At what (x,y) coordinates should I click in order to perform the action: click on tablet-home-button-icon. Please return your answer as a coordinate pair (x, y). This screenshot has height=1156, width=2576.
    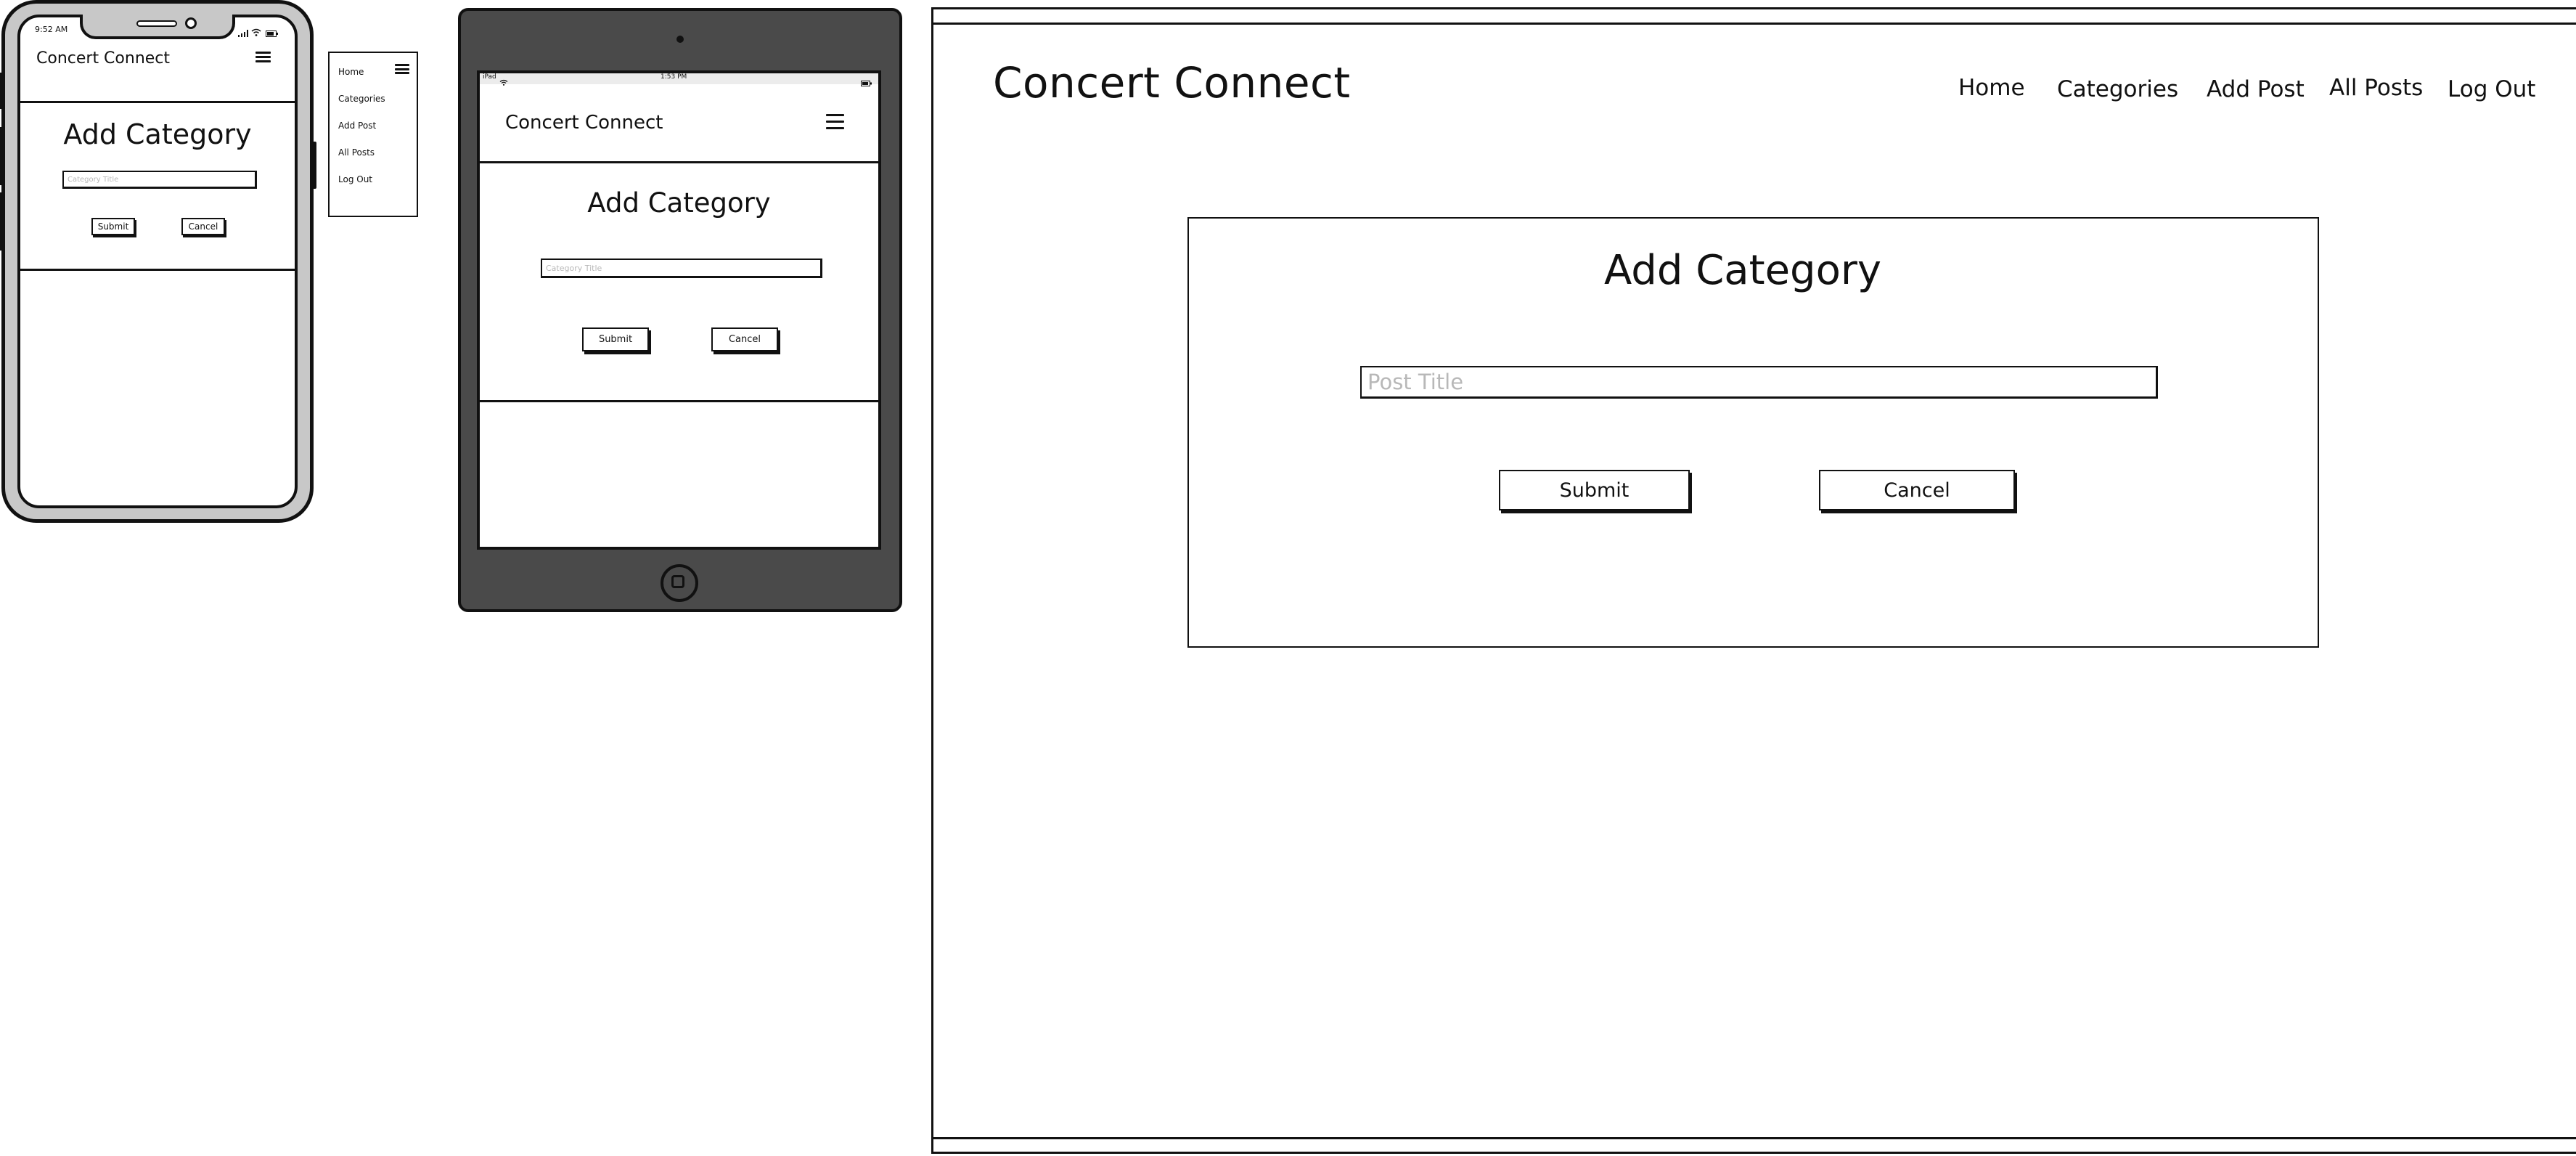
    Looking at the image, I should click on (680, 583).